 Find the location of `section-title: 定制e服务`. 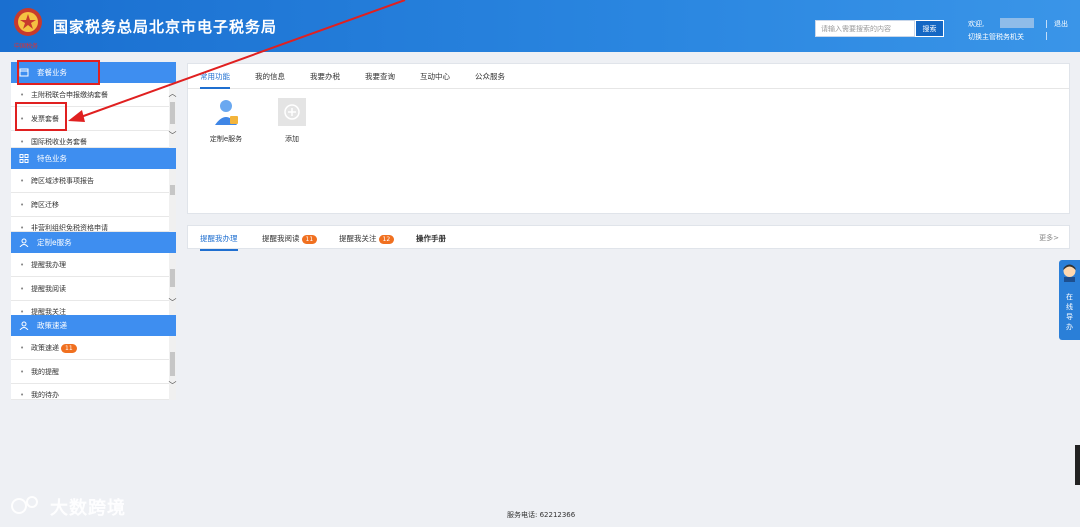

section-title: 定制e服务 is located at coordinates (54, 242).